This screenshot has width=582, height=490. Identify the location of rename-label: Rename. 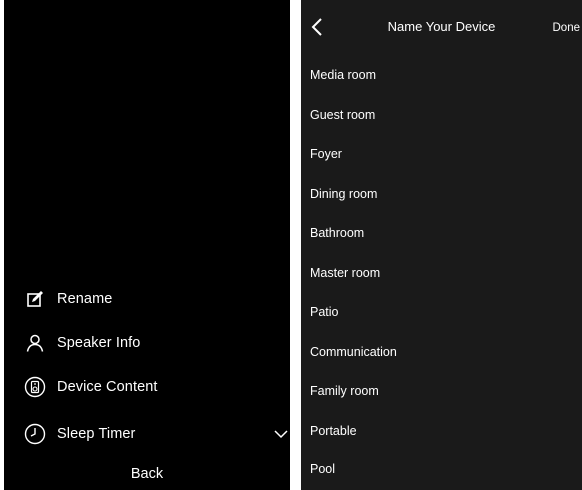
(85, 299).